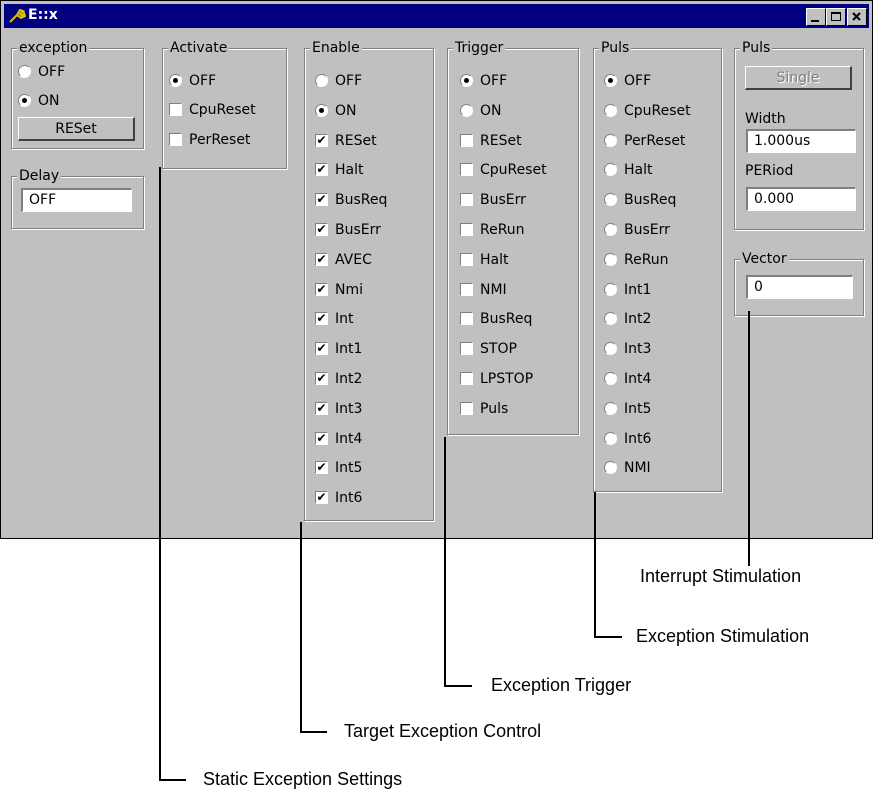 This screenshot has width=875, height=796. Describe the element at coordinates (756, 48) in the screenshot. I see `puls-control-label: Puls` at that location.